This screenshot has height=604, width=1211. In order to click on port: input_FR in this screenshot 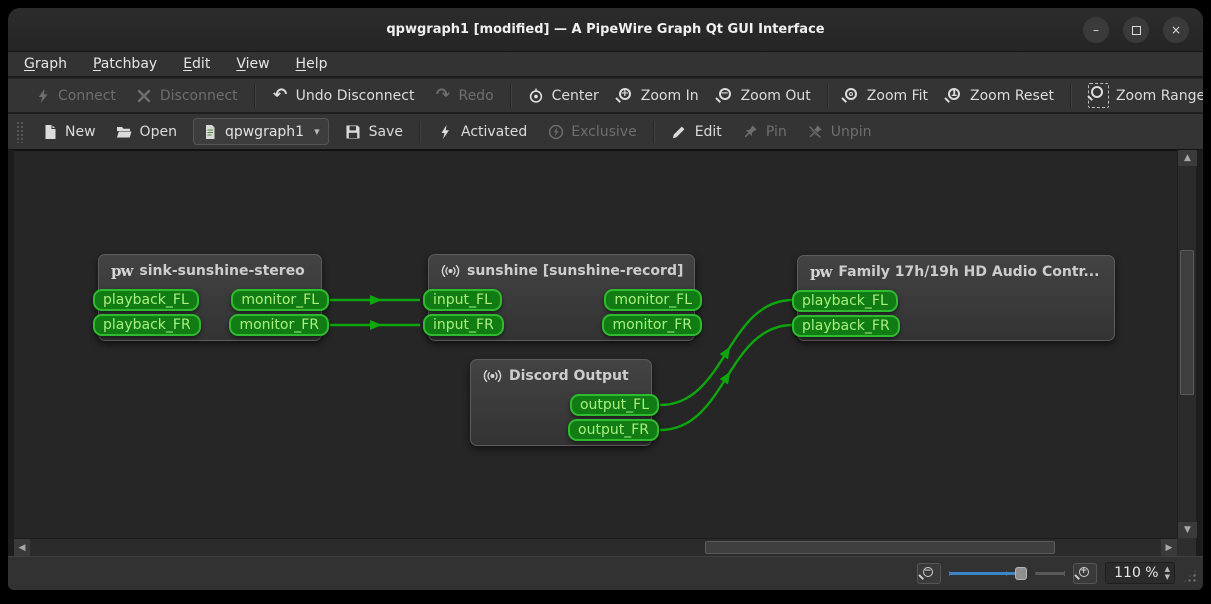, I will do `click(463, 325)`.